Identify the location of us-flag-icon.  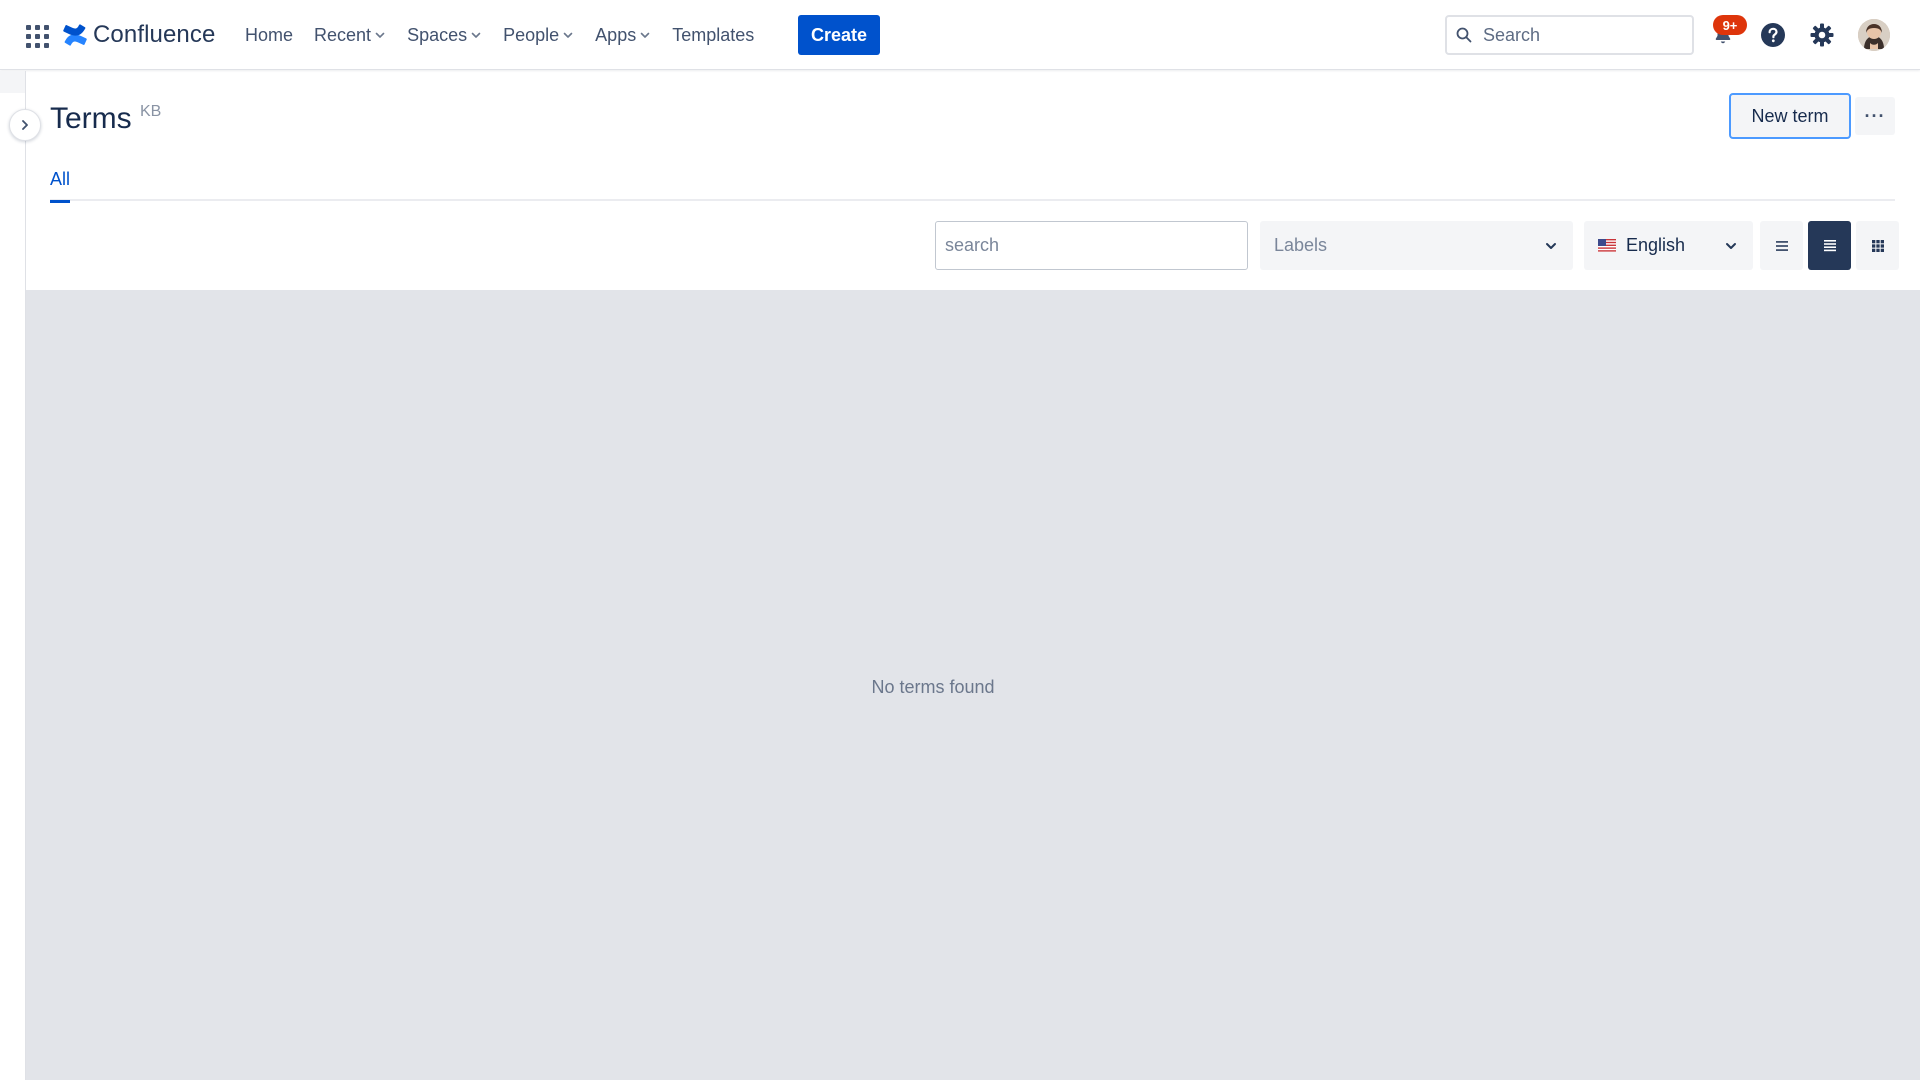
(1607, 245).